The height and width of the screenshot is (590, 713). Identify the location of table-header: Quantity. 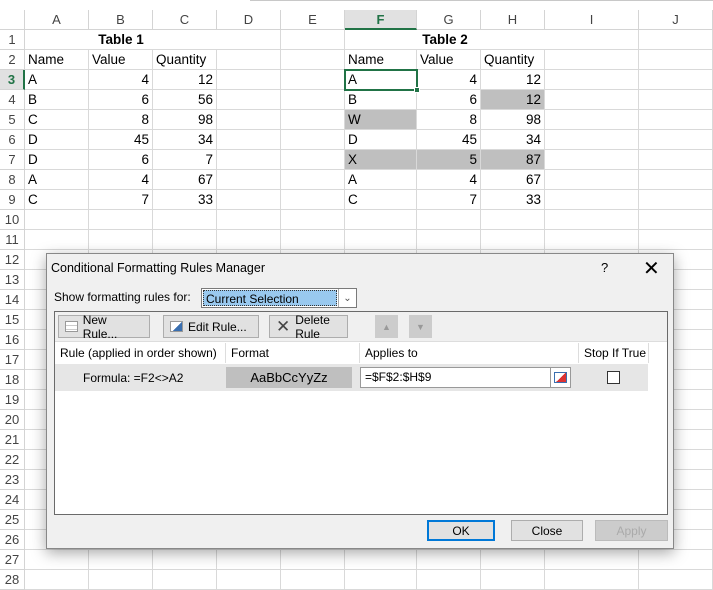
(513, 60).